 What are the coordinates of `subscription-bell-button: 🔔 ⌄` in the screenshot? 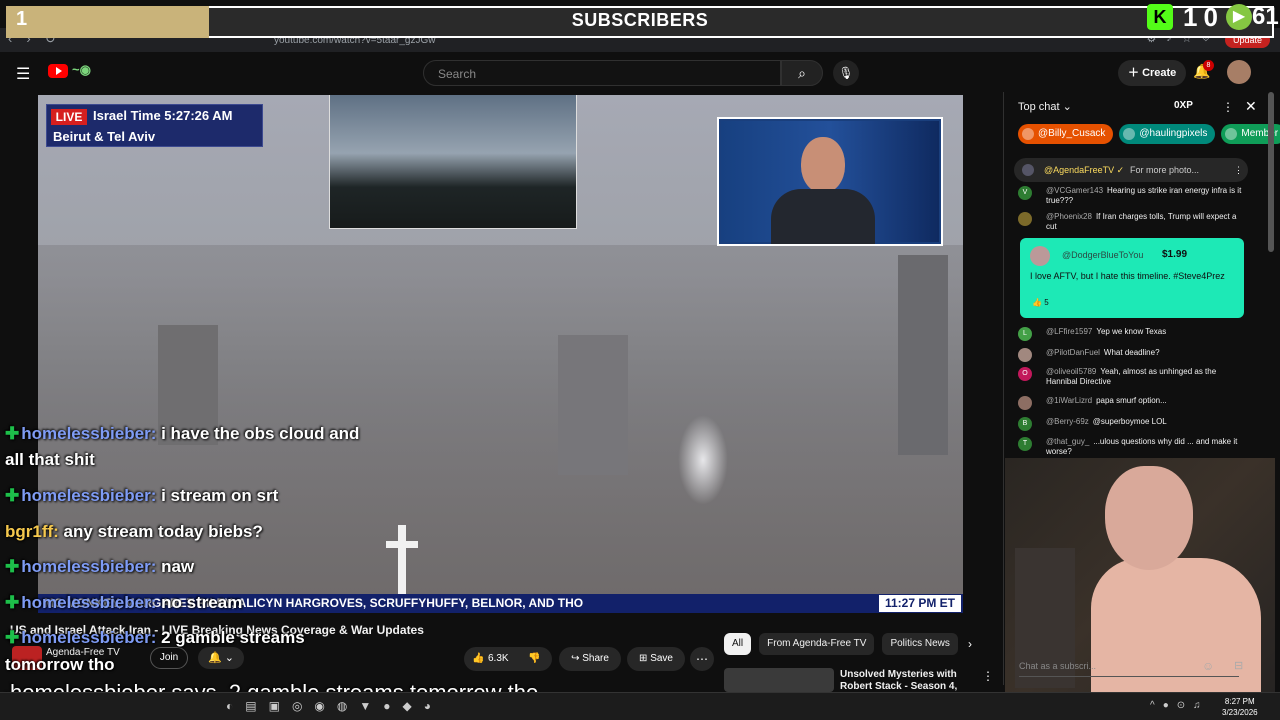 It's located at (221, 658).